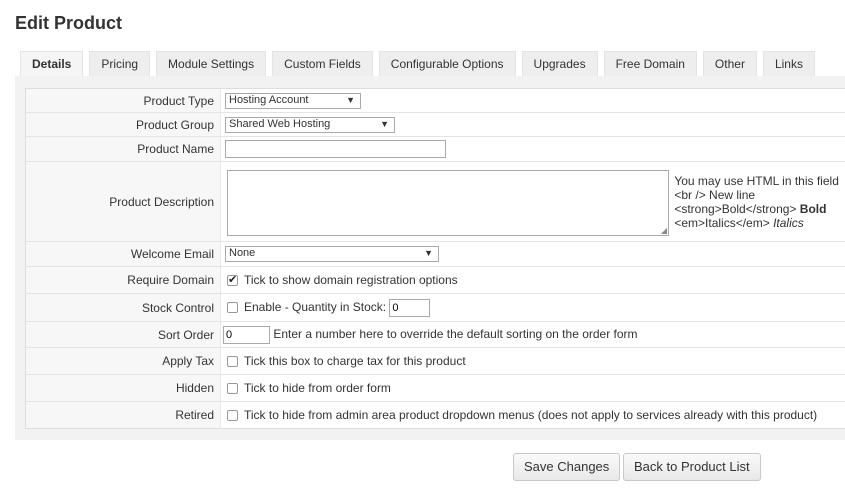 This screenshot has width=845, height=497. I want to click on sort-order-label: Sort Order, so click(123, 334).